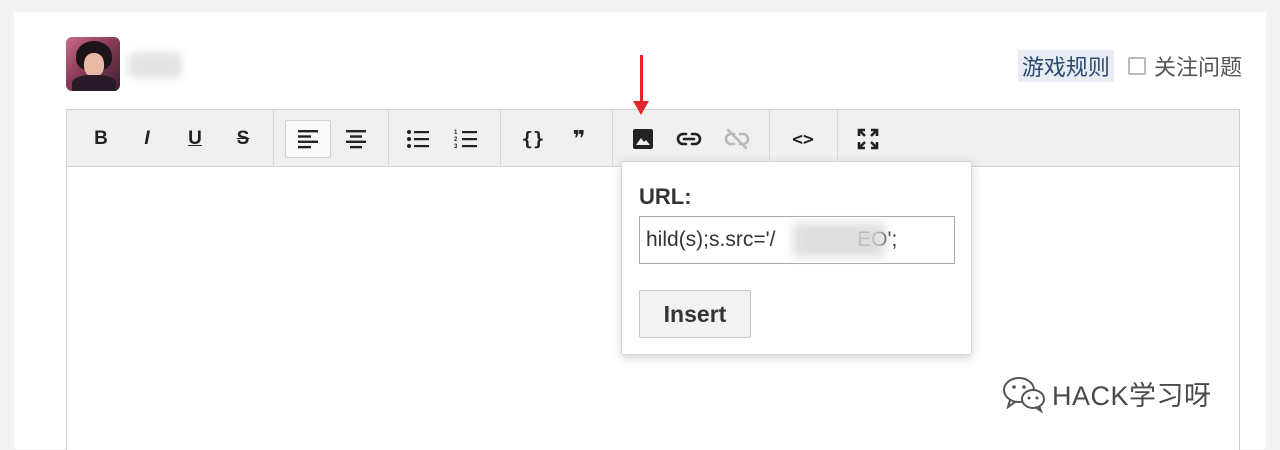  Describe the element at coordinates (93, 64) in the screenshot. I see `user-avatar` at that location.